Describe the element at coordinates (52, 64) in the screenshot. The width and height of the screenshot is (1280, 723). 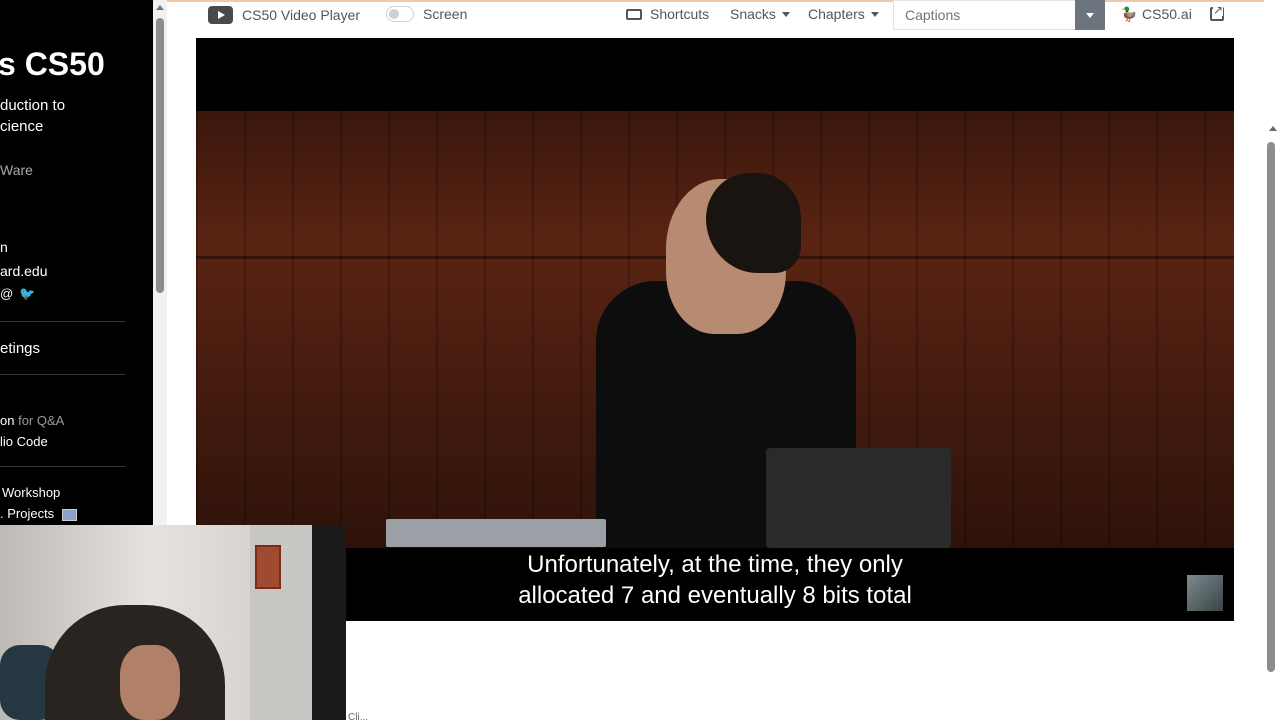
I see `course-title: s CS50` at that location.